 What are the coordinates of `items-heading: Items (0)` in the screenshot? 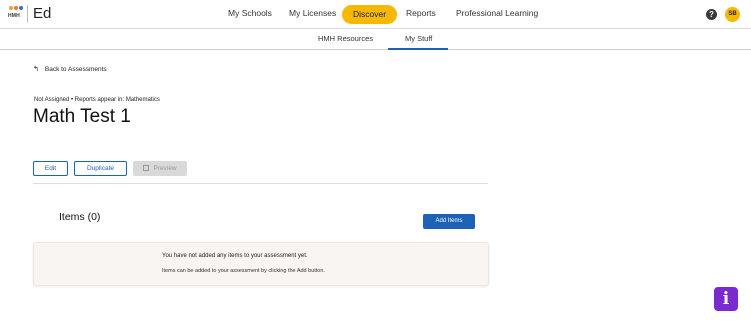 It's located at (80, 217).